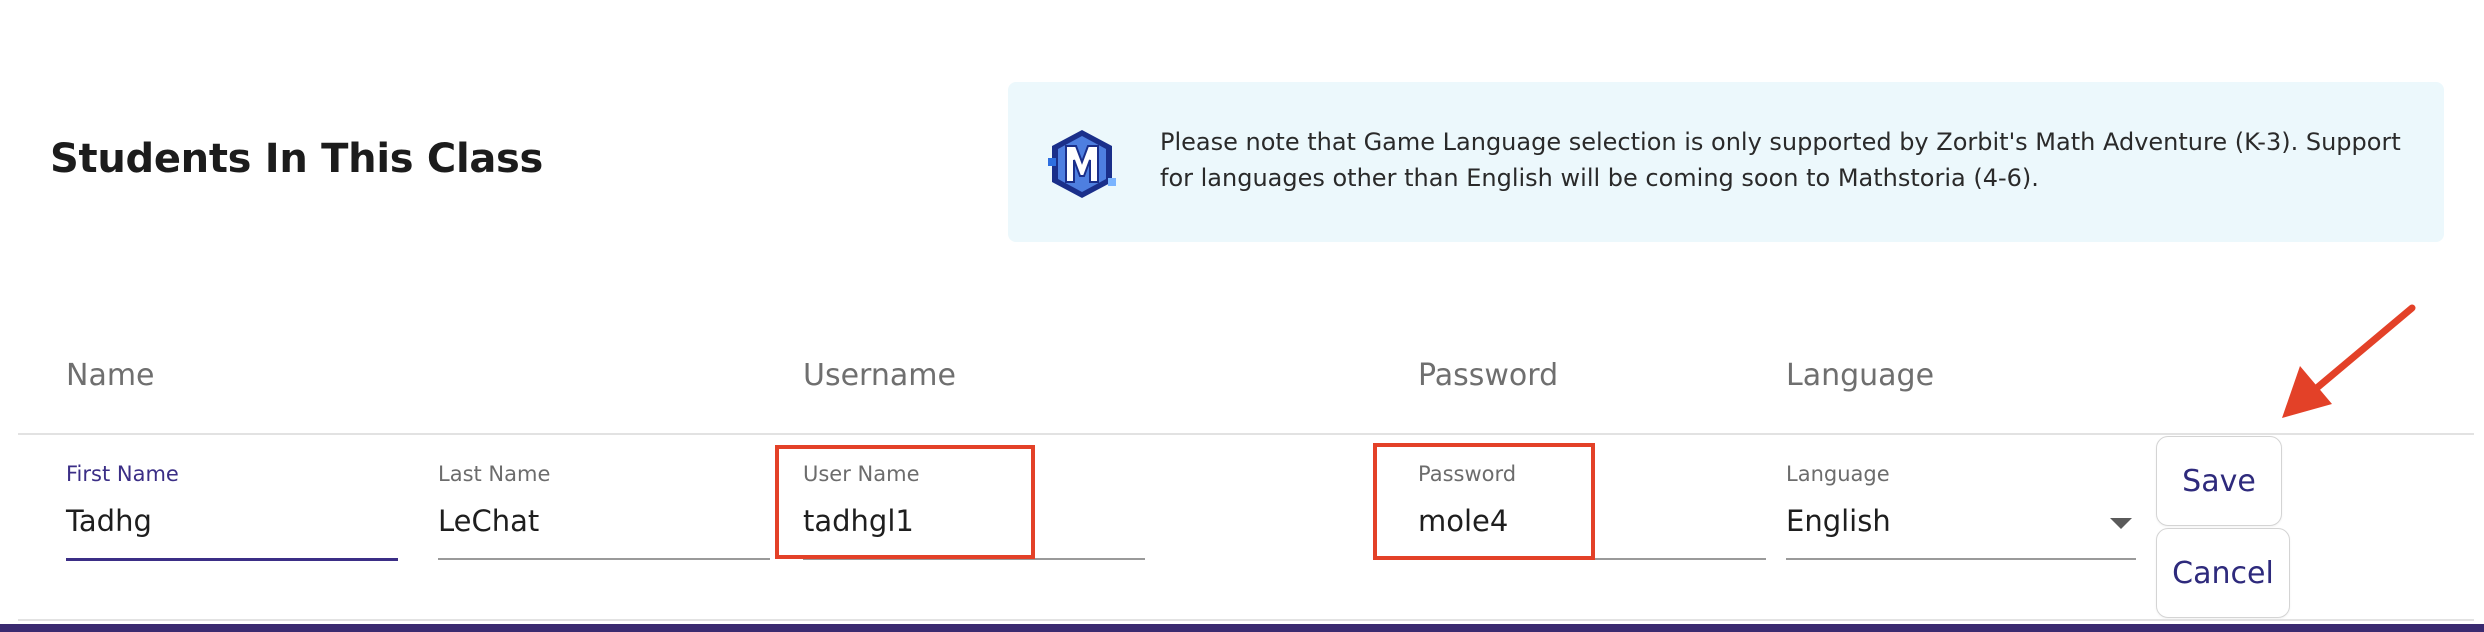  Describe the element at coordinates (488, 521) in the screenshot. I see `last-name-input: LeChat` at that location.